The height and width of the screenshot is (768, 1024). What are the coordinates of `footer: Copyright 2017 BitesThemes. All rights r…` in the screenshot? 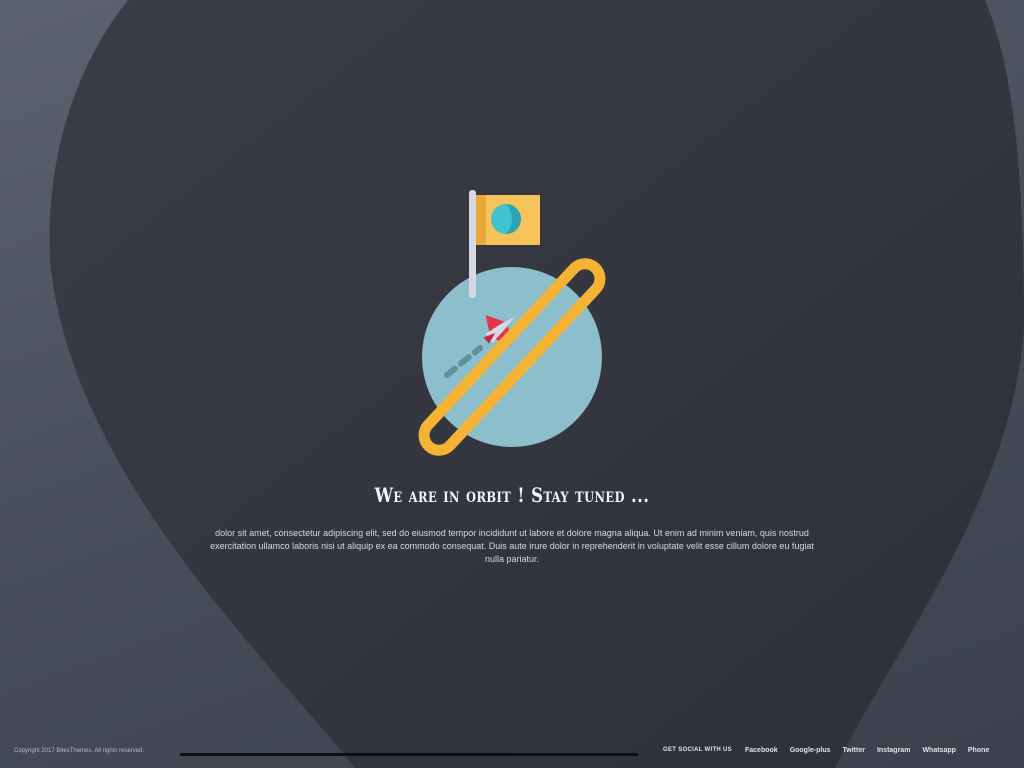 It's located at (512, 753).